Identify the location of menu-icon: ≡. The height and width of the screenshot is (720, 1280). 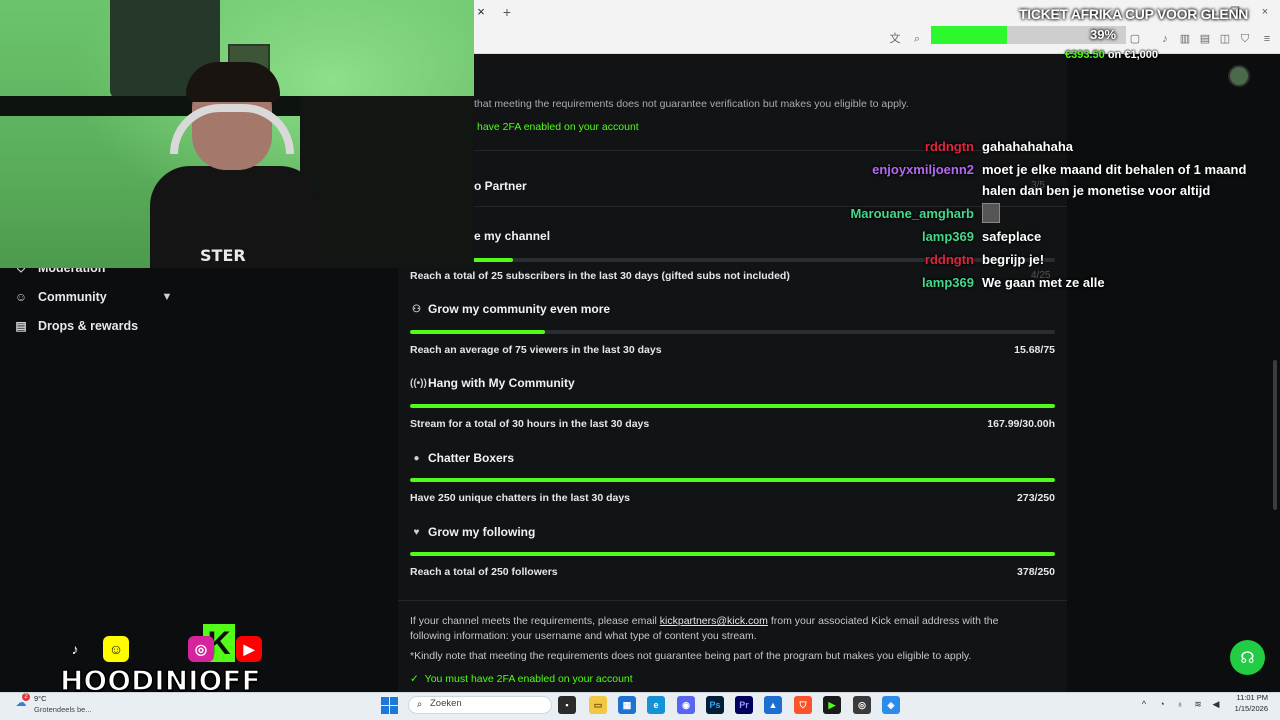
(1267, 39).